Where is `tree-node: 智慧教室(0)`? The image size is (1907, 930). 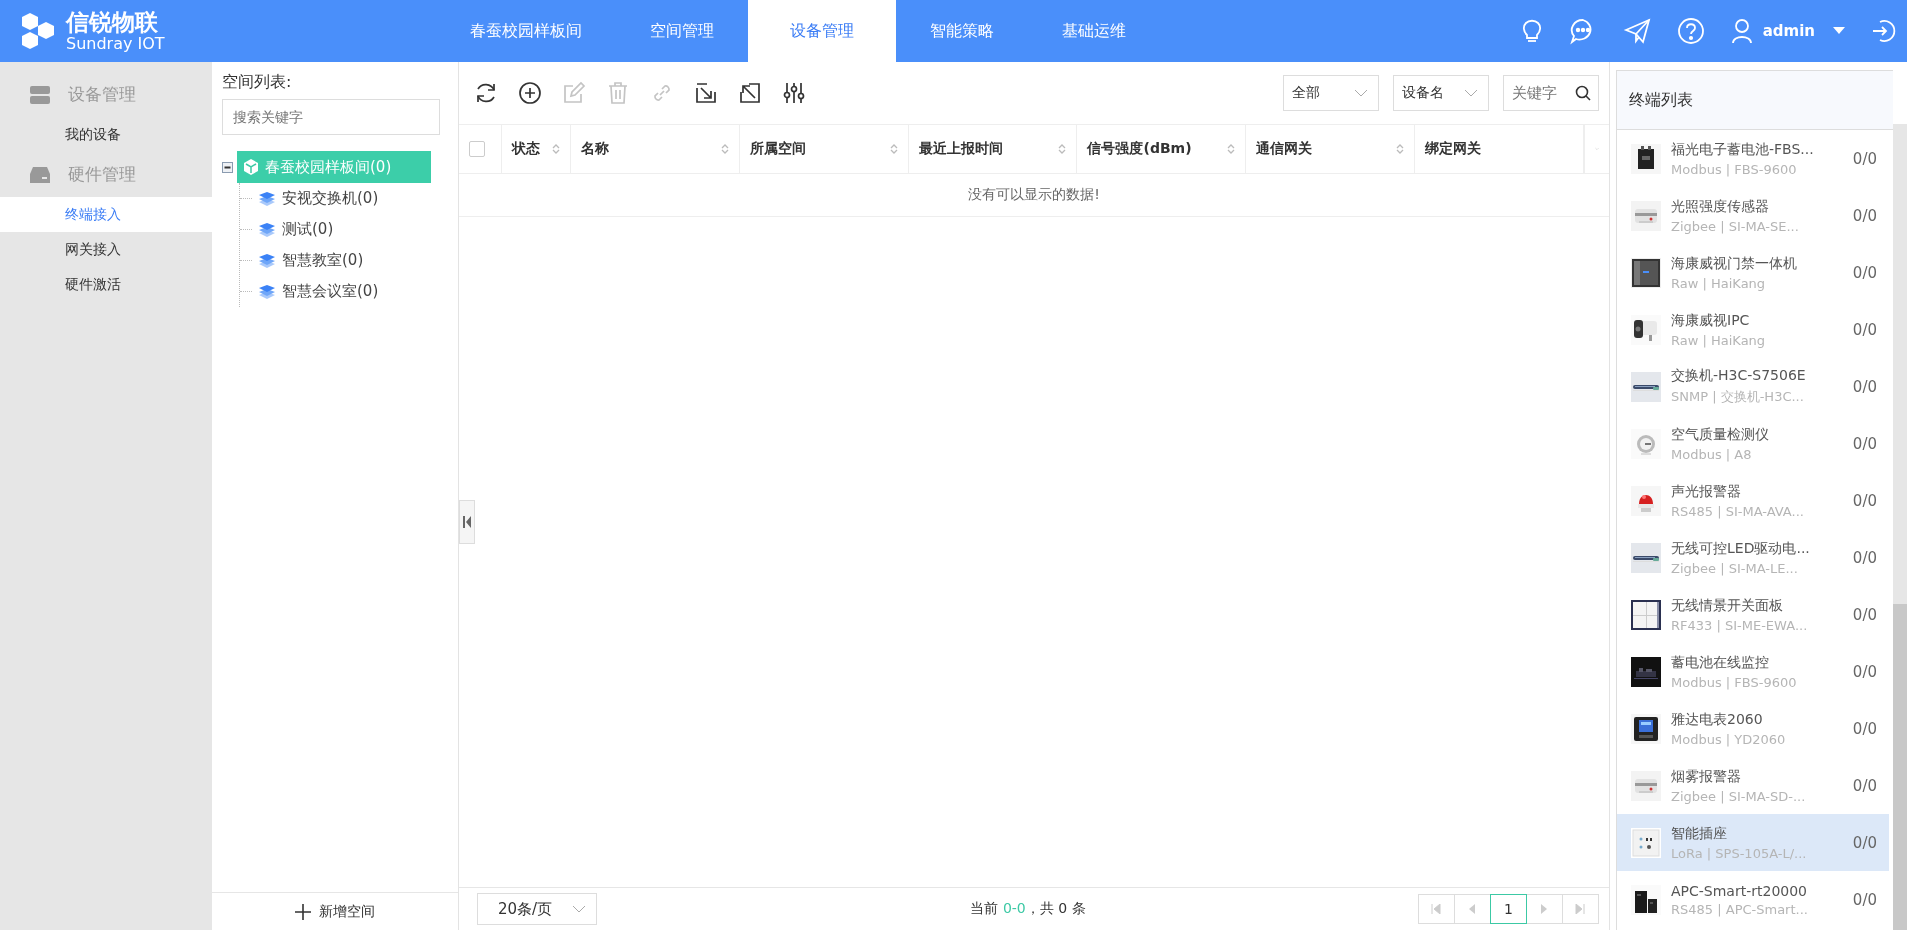 tree-node: 智慧教室(0) is located at coordinates (311, 260).